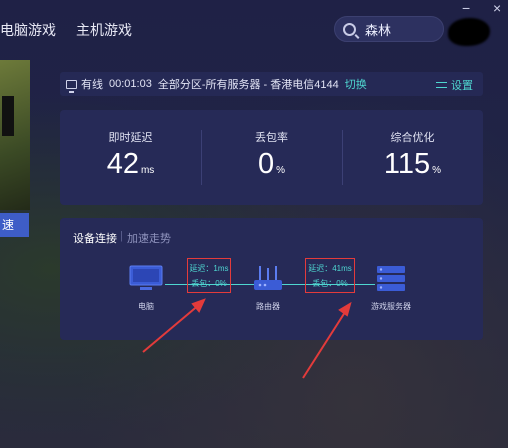  I want to click on tab-console-games: 主机游戏, so click(104, 30).